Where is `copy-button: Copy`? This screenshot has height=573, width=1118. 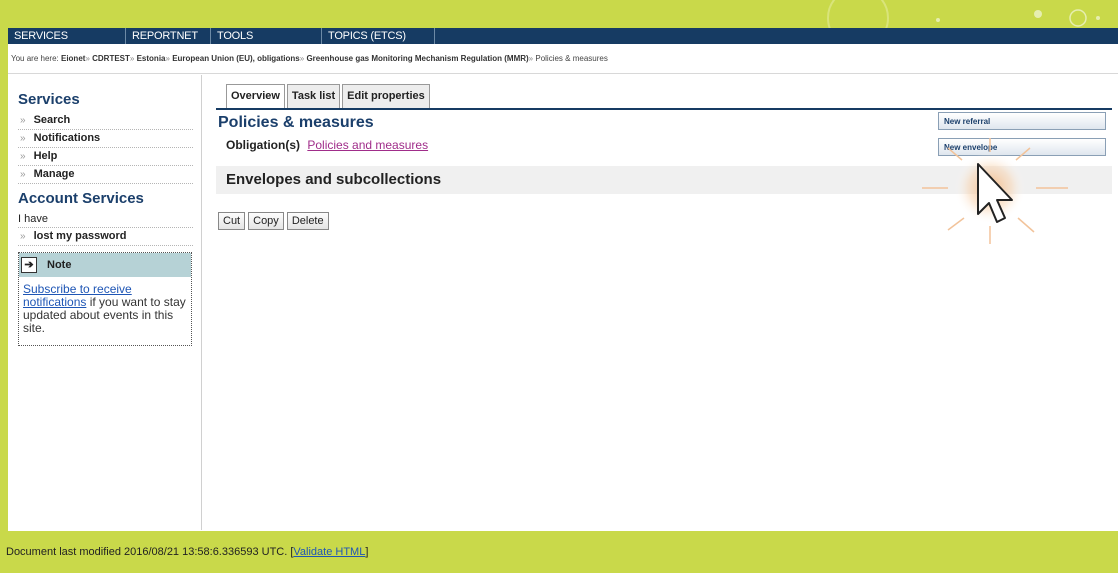 copy-button: Copy is located at coordinates (266, 221).